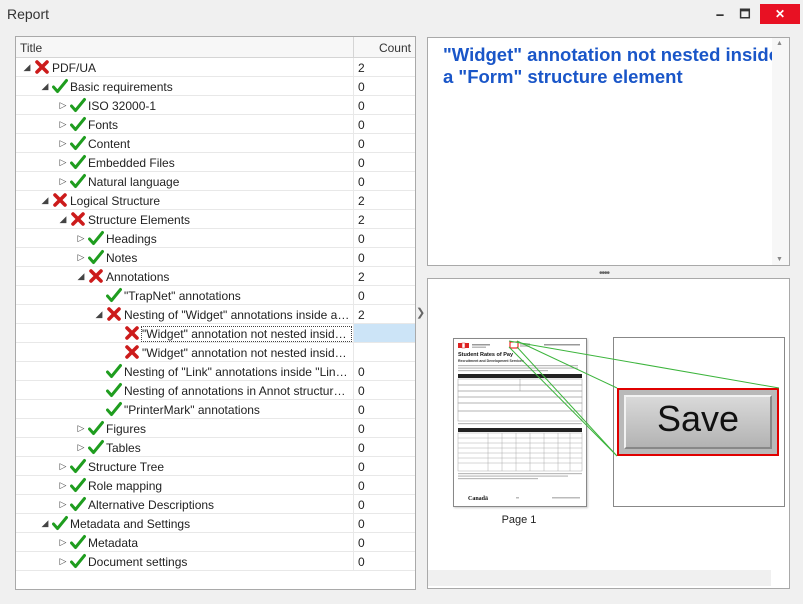 The height and width of the screenshot is (604, 803). What do you see at coordinates (138, 562) in the screenshot?
I see `tree-row-label: Document settings` at bounding box center [138, 562].